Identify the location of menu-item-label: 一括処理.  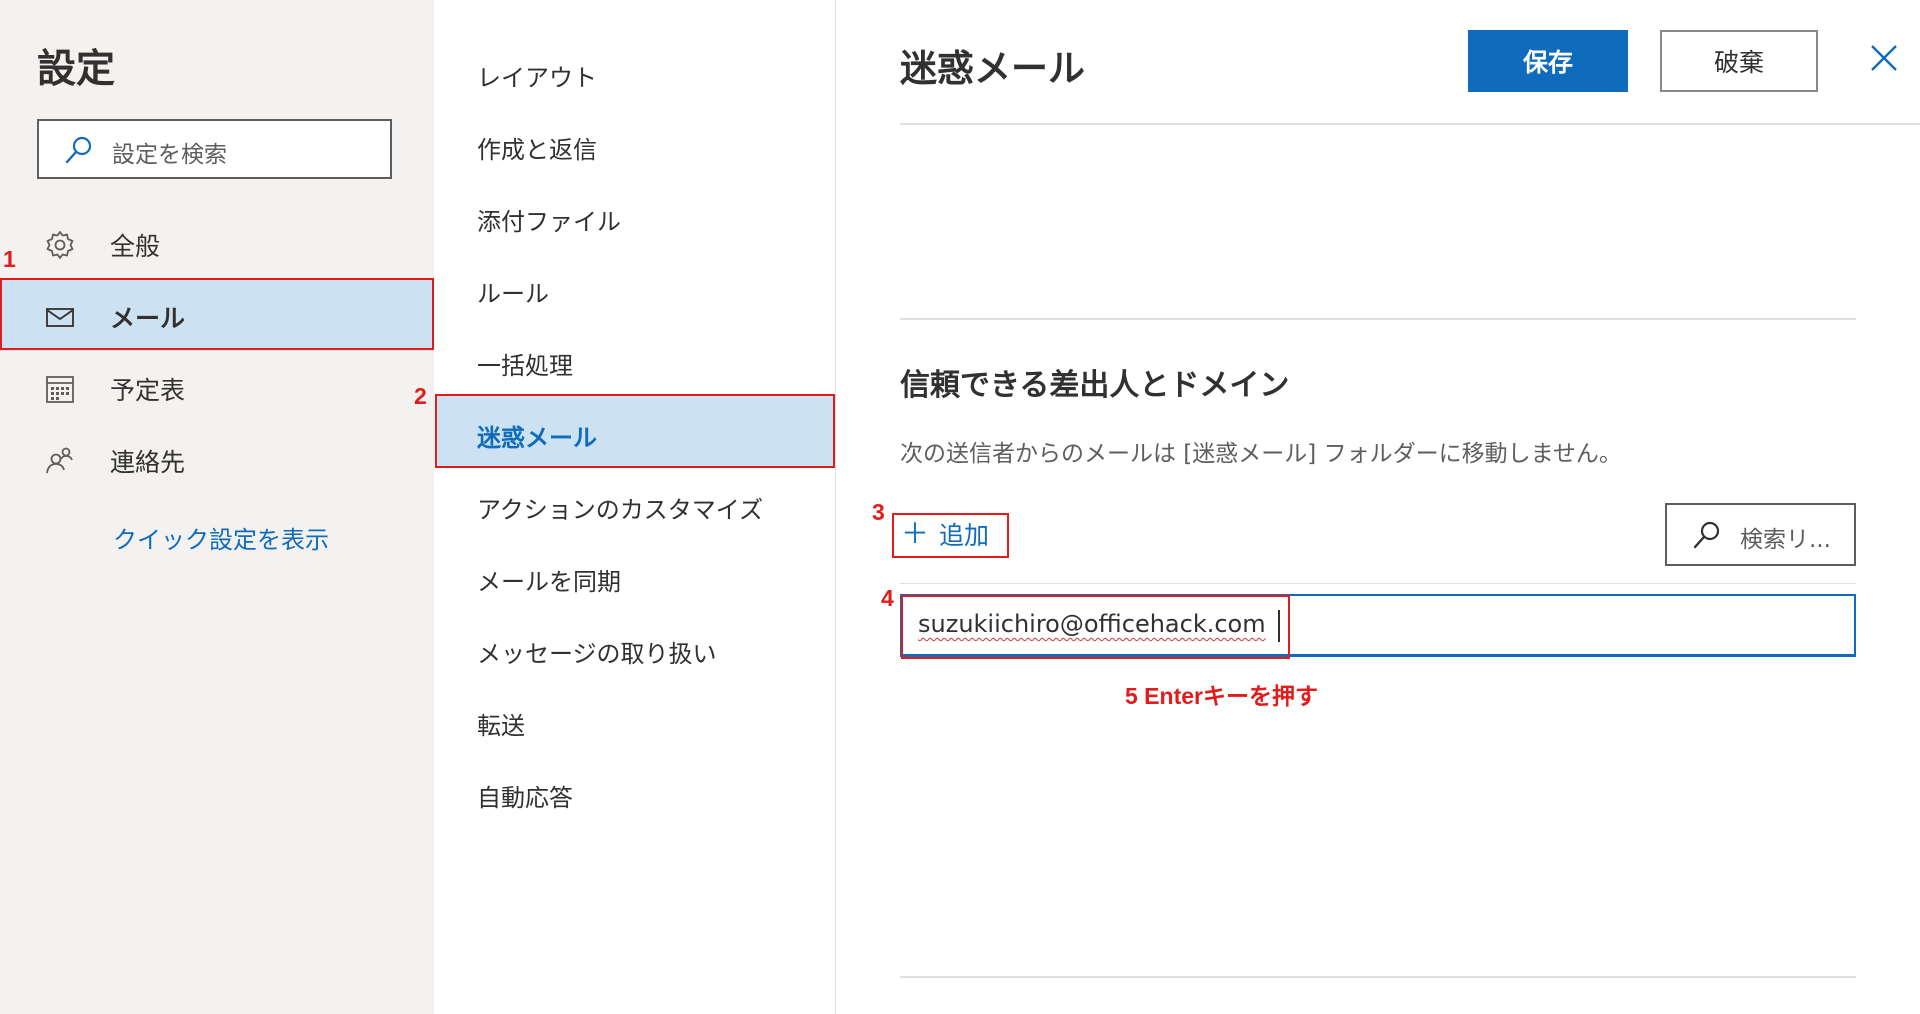
(525, 366).